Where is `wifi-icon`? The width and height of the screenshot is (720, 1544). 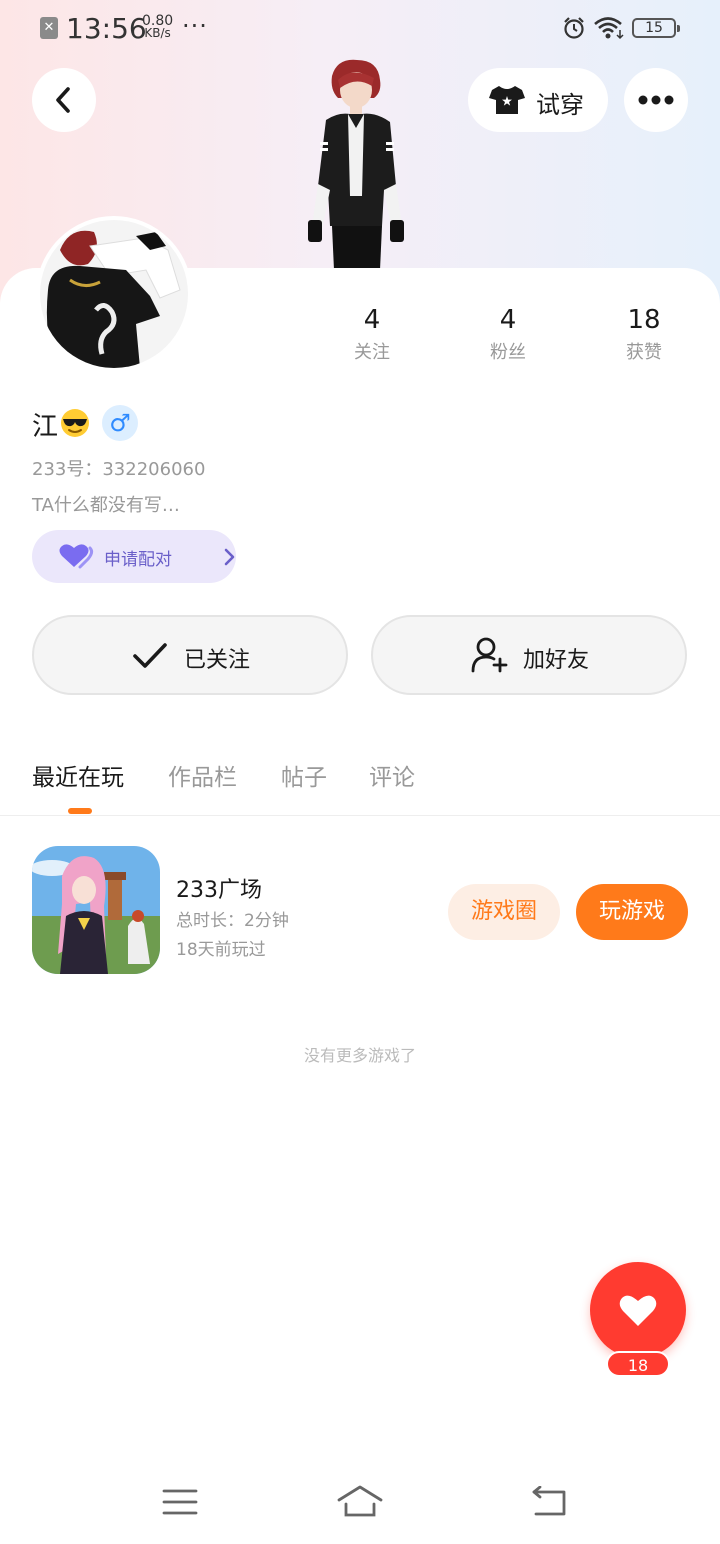 wifi-icon is located at coordinates (609, 28).